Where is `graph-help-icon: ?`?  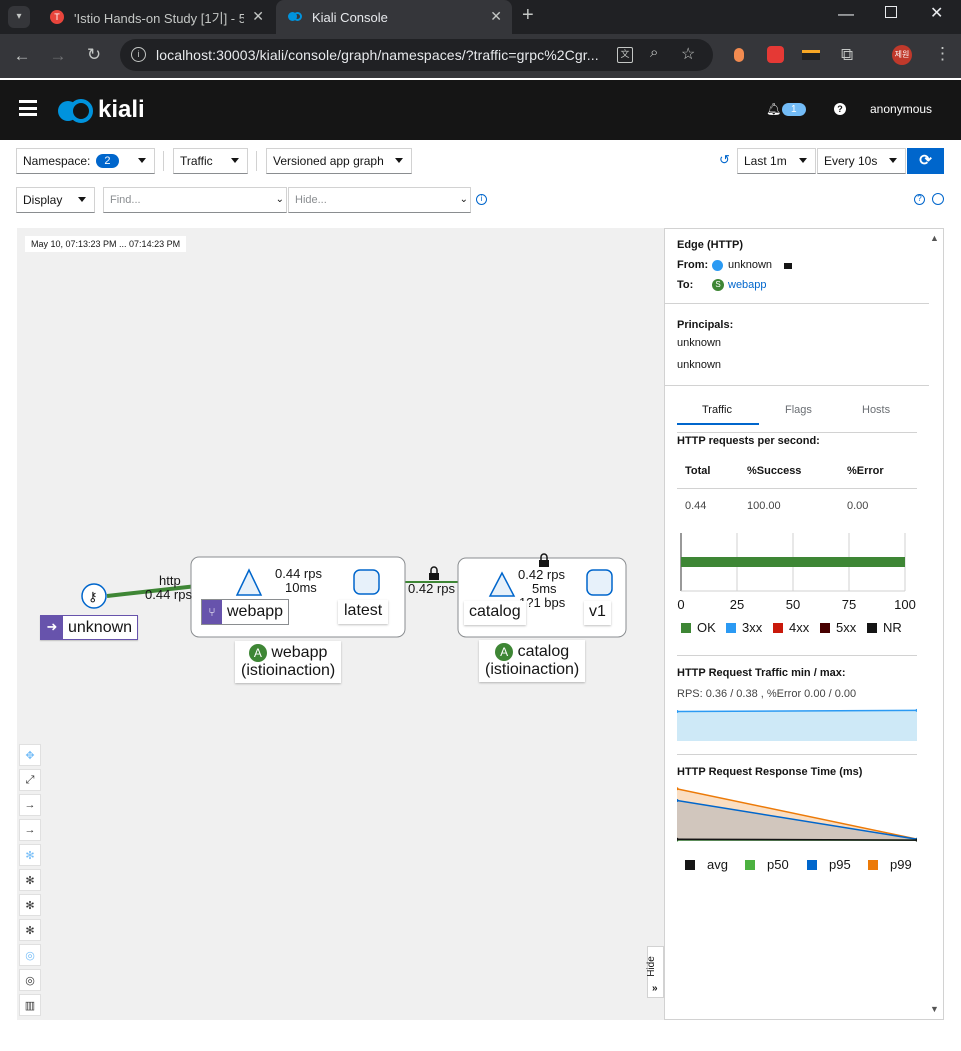
graph-help-icon: ? is located at coordinates (919, 199).